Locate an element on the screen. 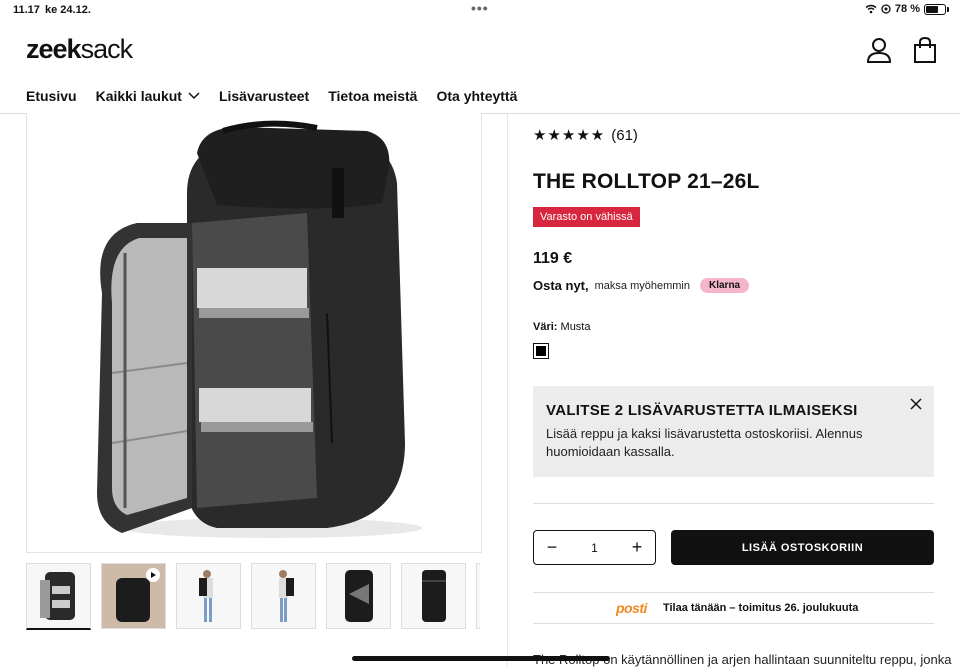 The image size is (960, 667). pay-later-row: Osta nyt, maksa myöhemmin Klarna is located at coordinates (641, 285).